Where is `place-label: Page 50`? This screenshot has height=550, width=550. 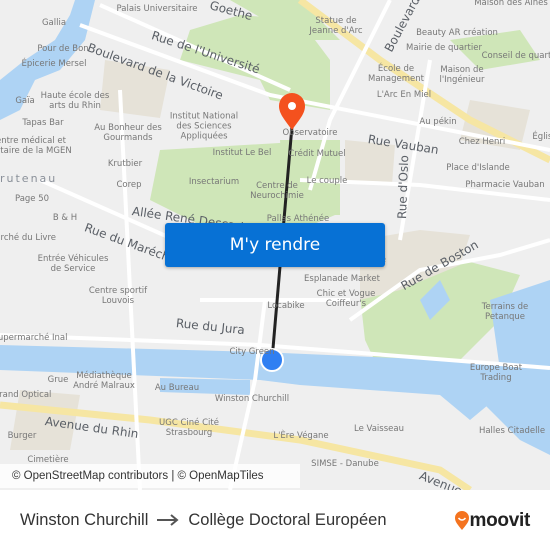
place-label: Page 50 is located at coordinates (32, 199).